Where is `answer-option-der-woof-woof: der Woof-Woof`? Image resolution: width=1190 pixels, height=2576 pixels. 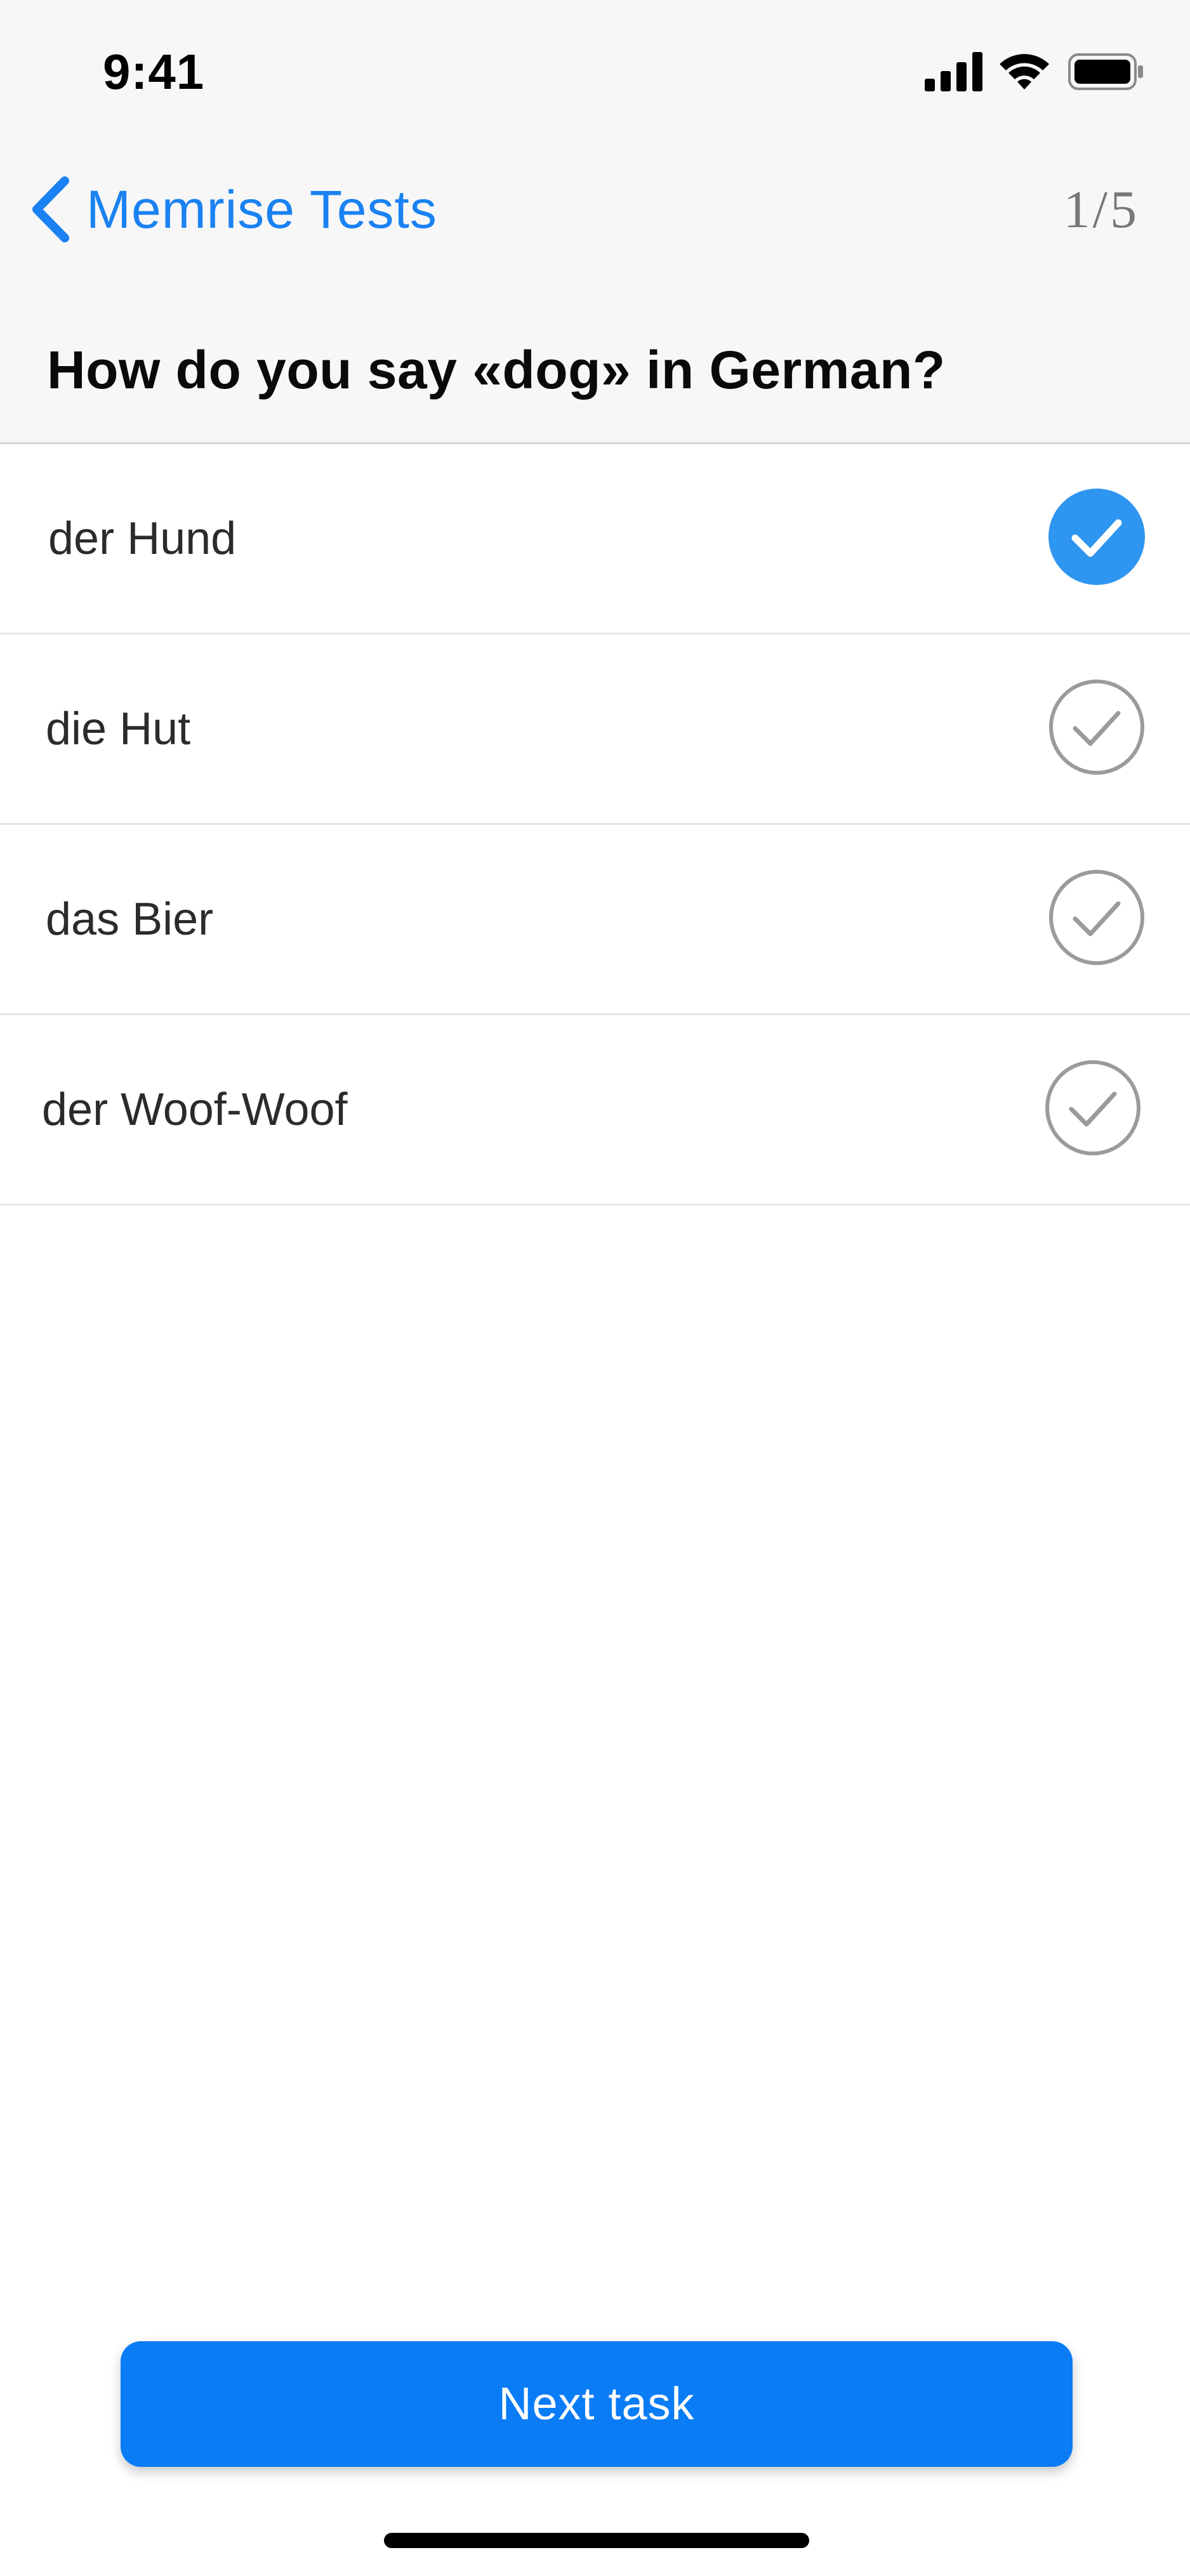 answer-option-der-woof-woof: der Woof-Woof is located at coordinates (595, 1110).